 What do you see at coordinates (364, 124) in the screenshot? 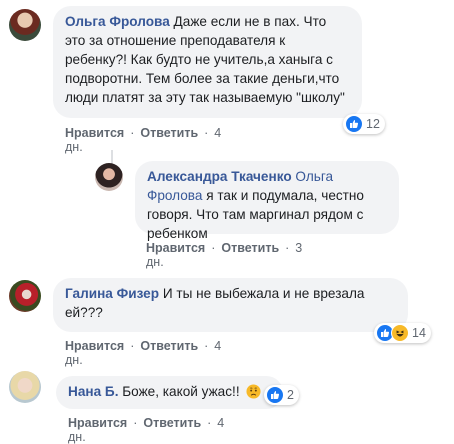
I see `reactions-summary: 12` at bounding box center [364, 124].